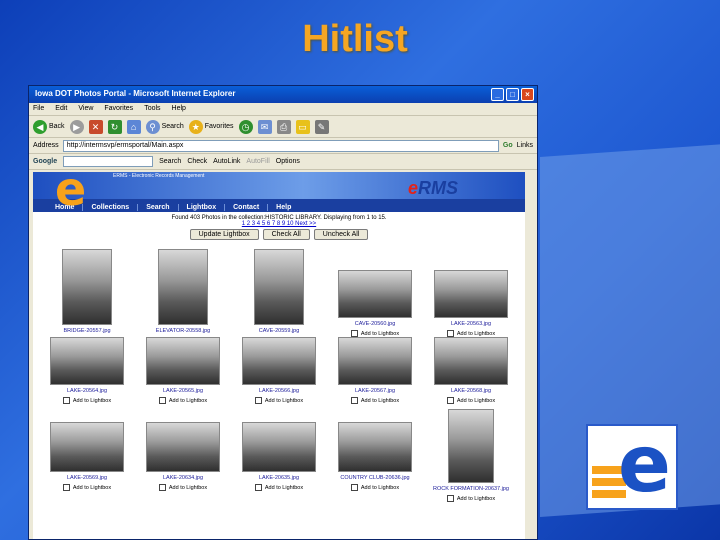 The image size is (720, 540). What do you see at coordinates (38, 109) in the screenshot?
I see `menu-file: File` at bounding box center [38, 109].